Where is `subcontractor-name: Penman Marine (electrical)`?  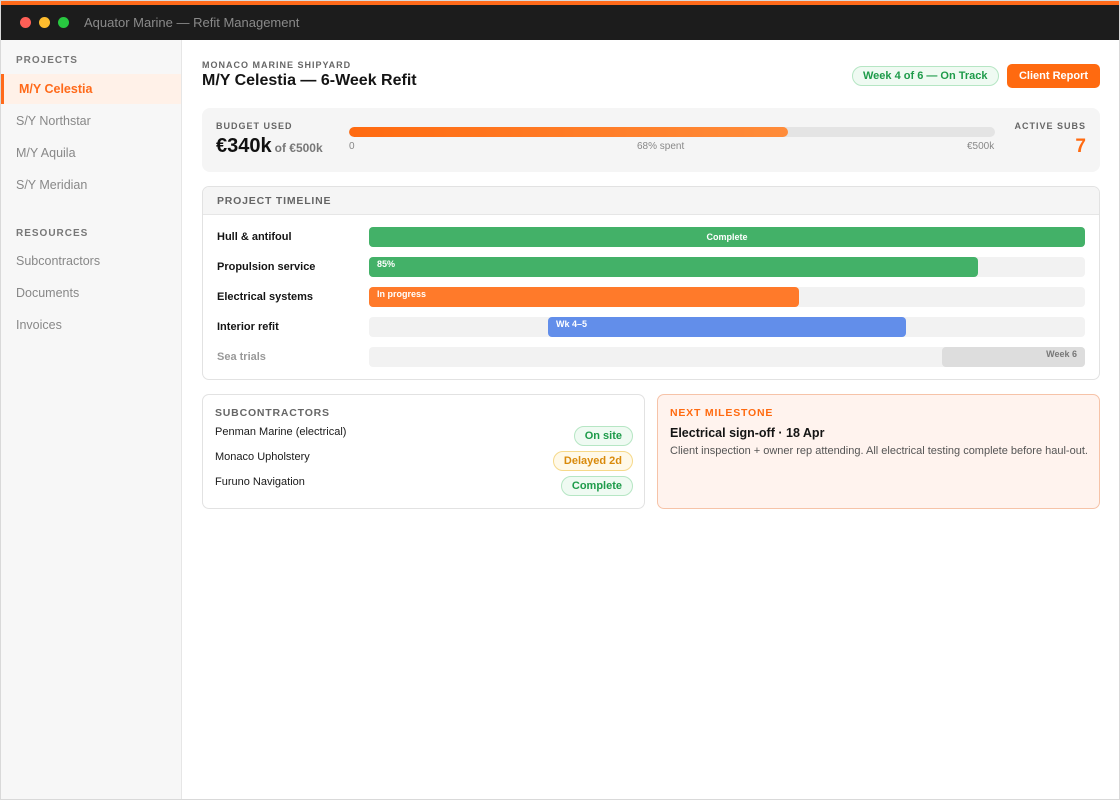 subcontractor-name: Penman Marine (electrical) is located at coordinates (281, 432).